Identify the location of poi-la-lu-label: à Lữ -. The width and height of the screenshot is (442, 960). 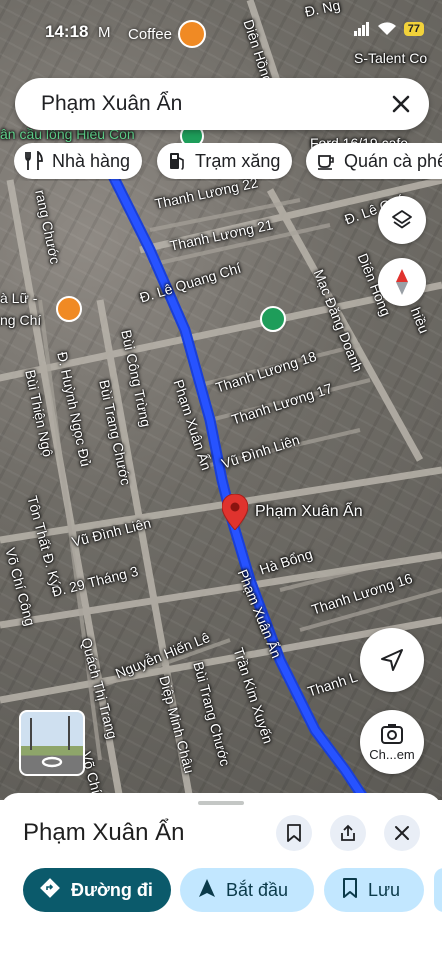
(19, 298).